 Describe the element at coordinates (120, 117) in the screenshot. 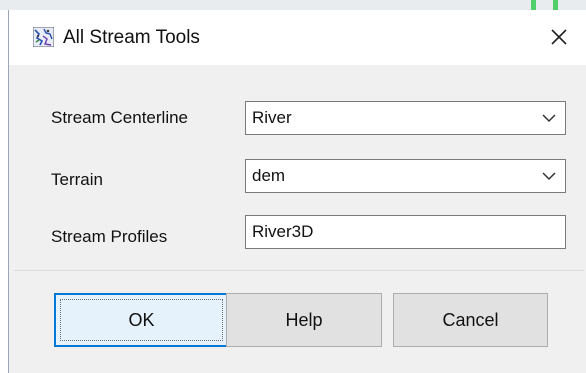

I see `stream-centerline-label: Stream Centerline` at that location.